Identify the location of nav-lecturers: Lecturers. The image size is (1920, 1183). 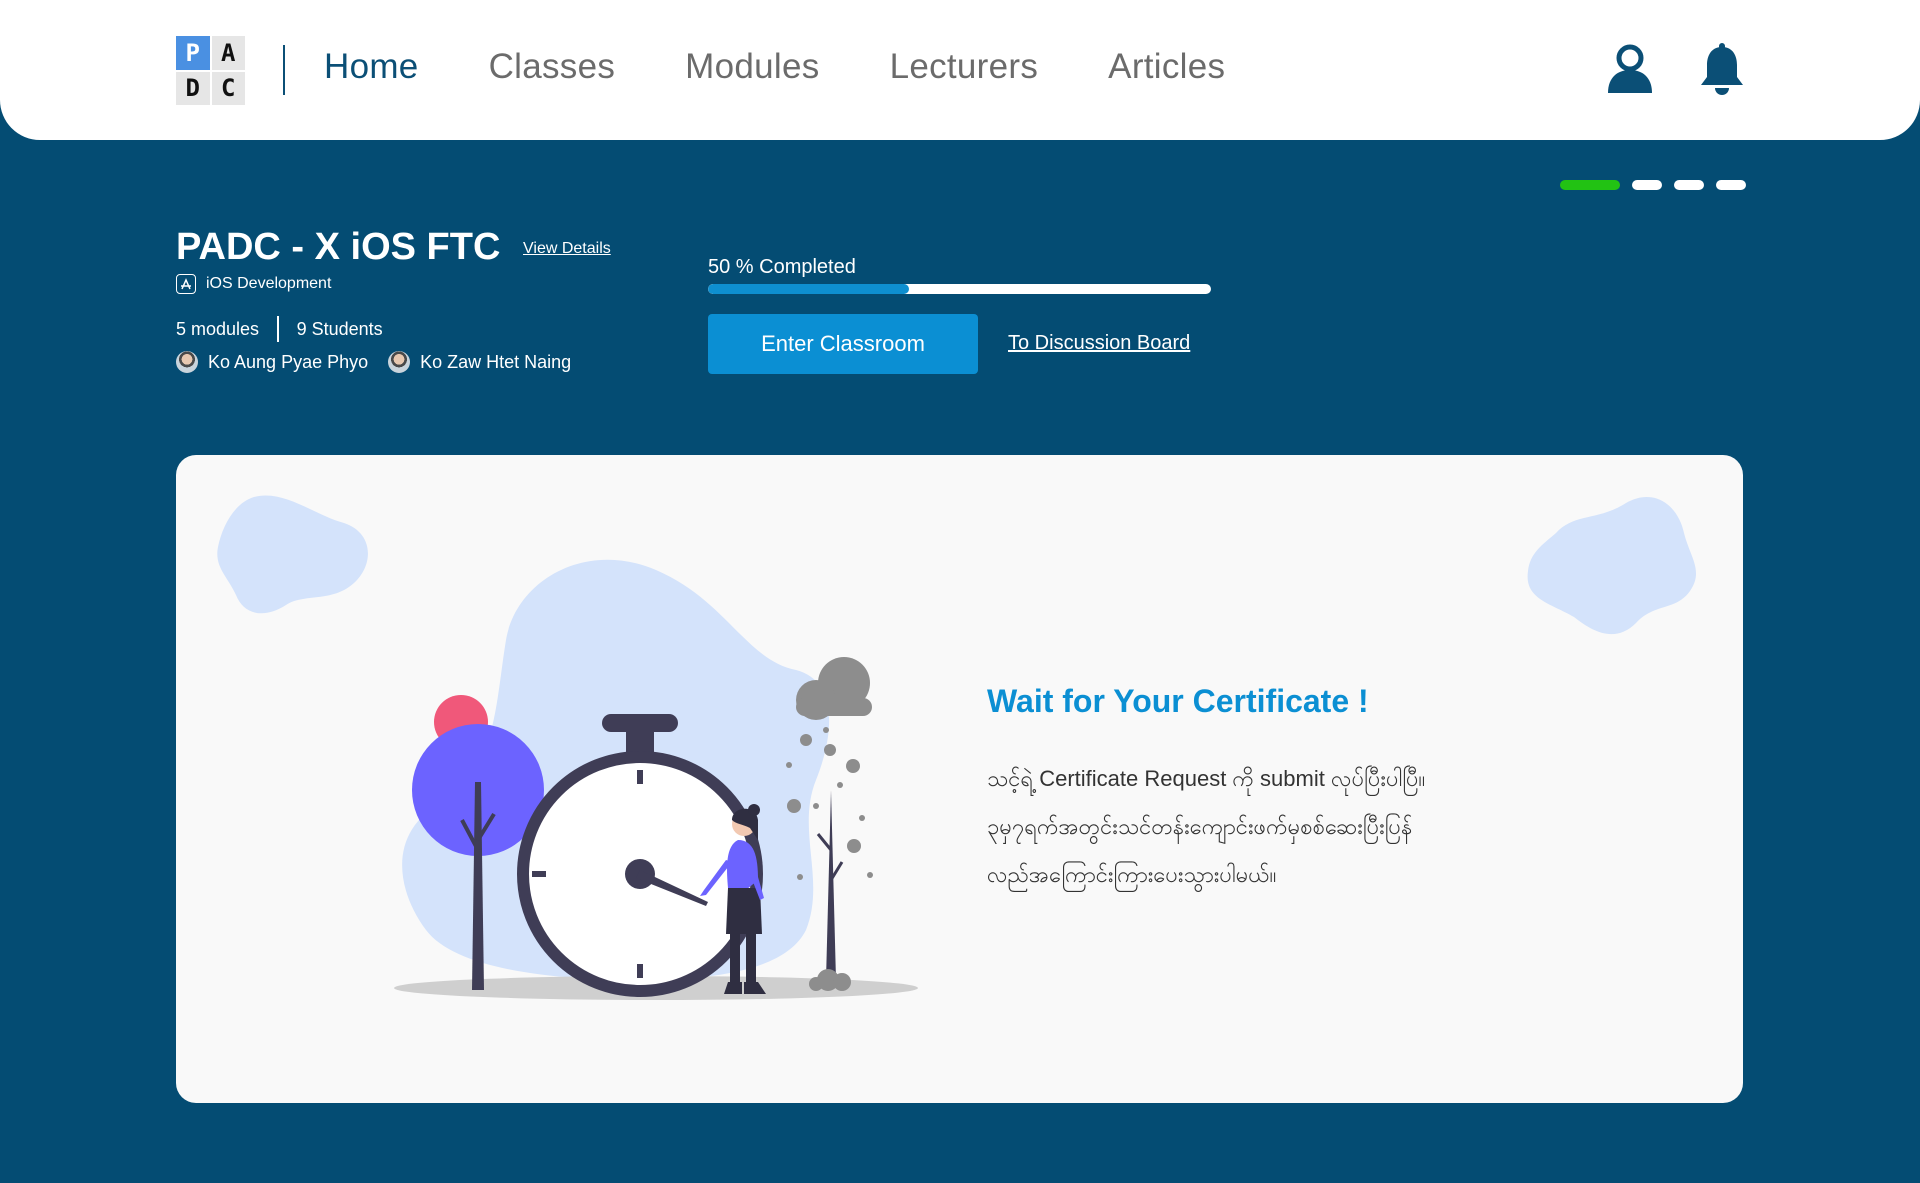
(964, 67).